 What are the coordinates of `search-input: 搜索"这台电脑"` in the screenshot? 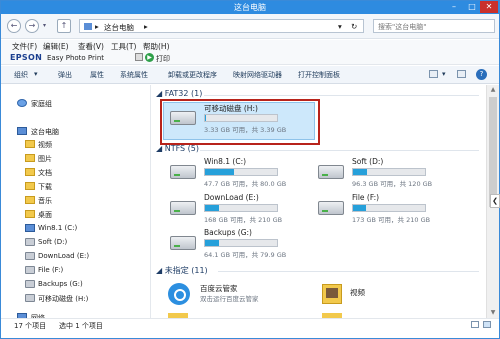 It's located at (434, 26).